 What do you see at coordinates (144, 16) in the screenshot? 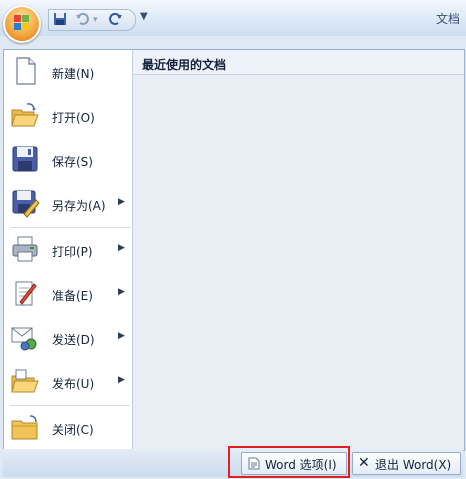
I see `customize-qat-icon: ▼` at bounding box center [144, 16].